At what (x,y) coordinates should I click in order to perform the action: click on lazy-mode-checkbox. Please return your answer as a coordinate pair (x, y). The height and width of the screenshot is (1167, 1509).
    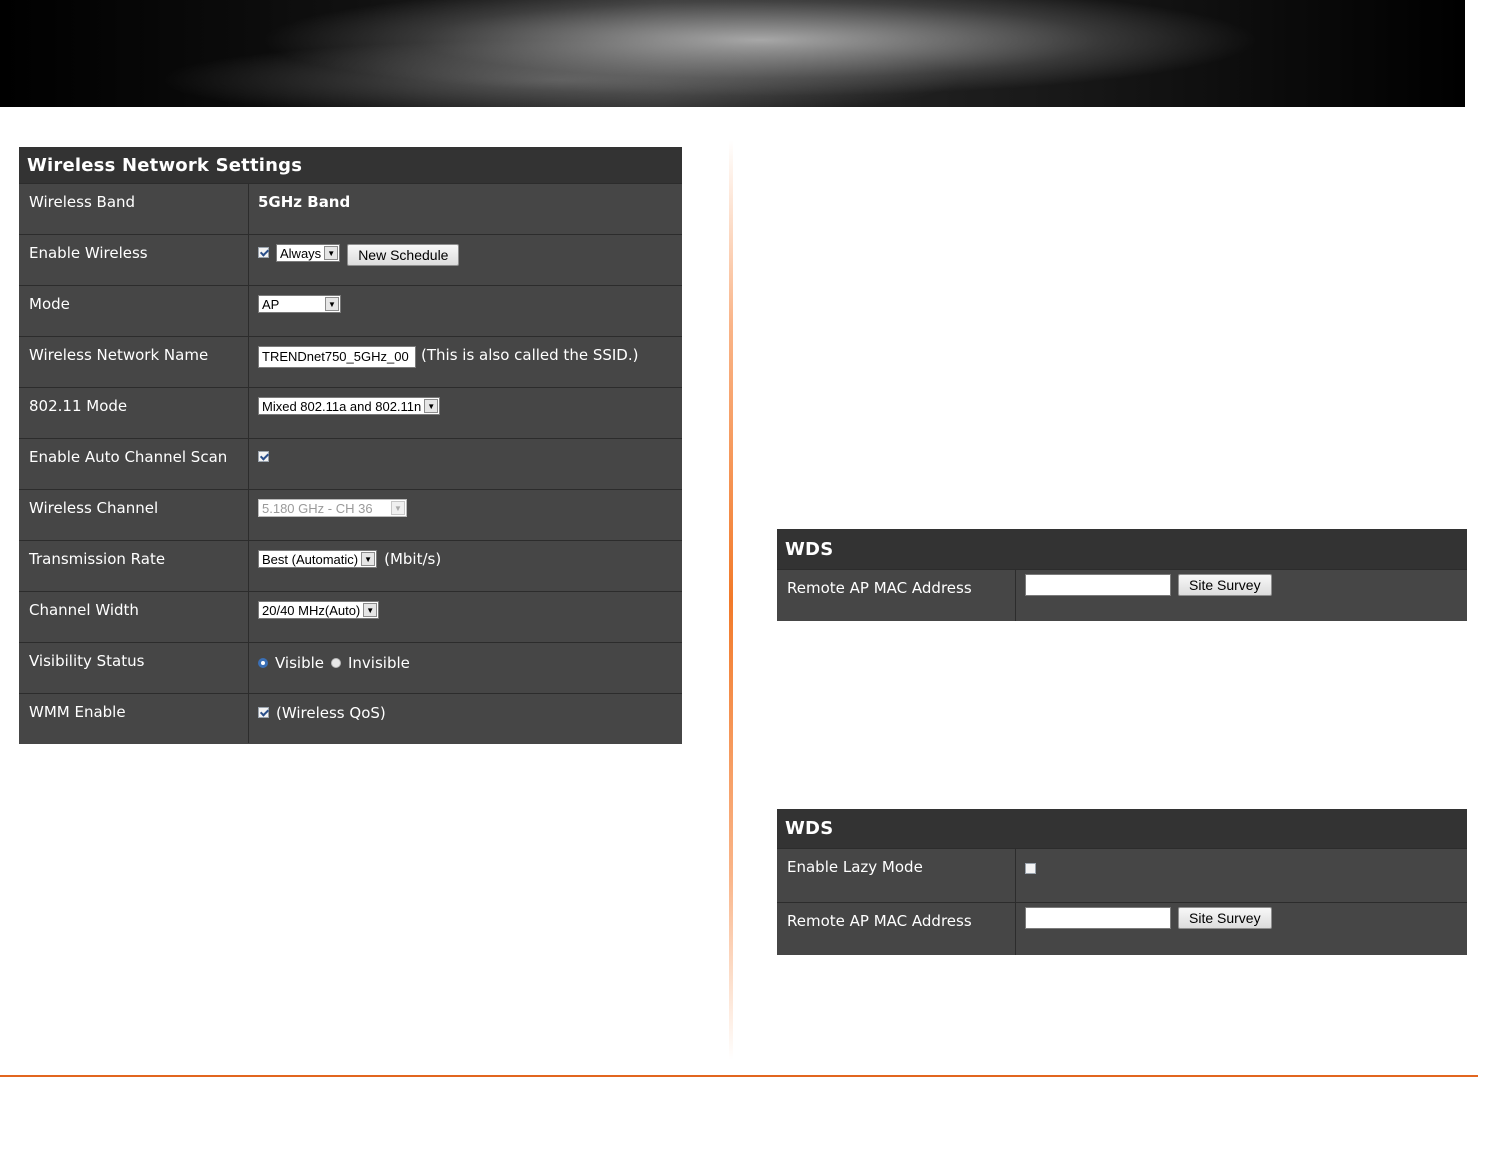
    Looking at the image, I should click on (1030, 868).